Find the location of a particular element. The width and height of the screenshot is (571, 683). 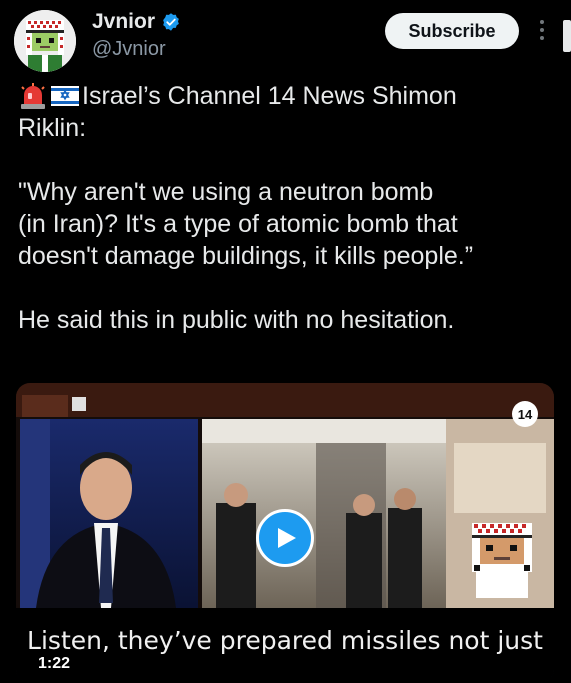

subscribe-button: Subscribe is located at coordinates (452, 31).